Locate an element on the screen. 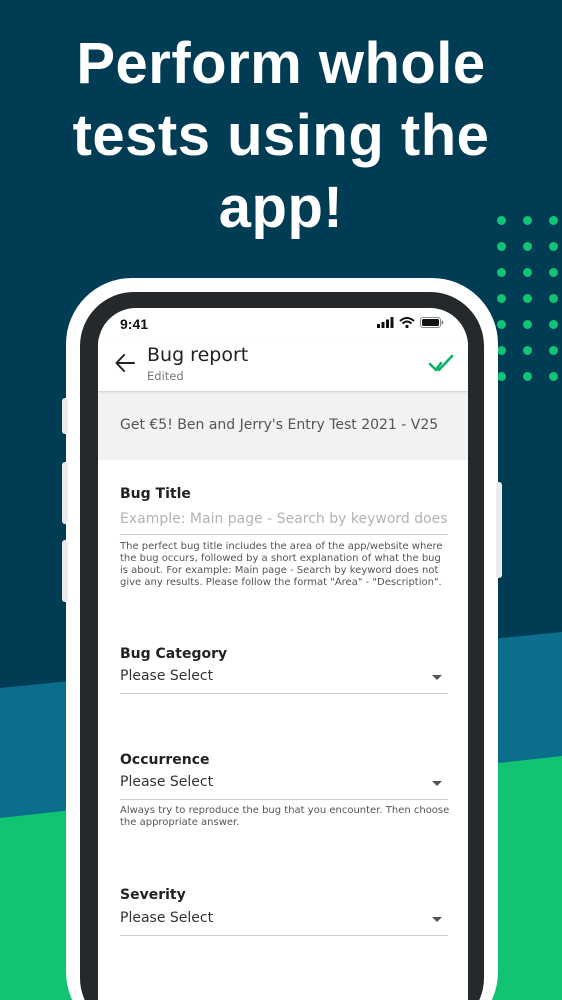 The width and height of the screenshot is (562, 1000). bug-category-label: Bug Category is located at coordinates (174, 654).